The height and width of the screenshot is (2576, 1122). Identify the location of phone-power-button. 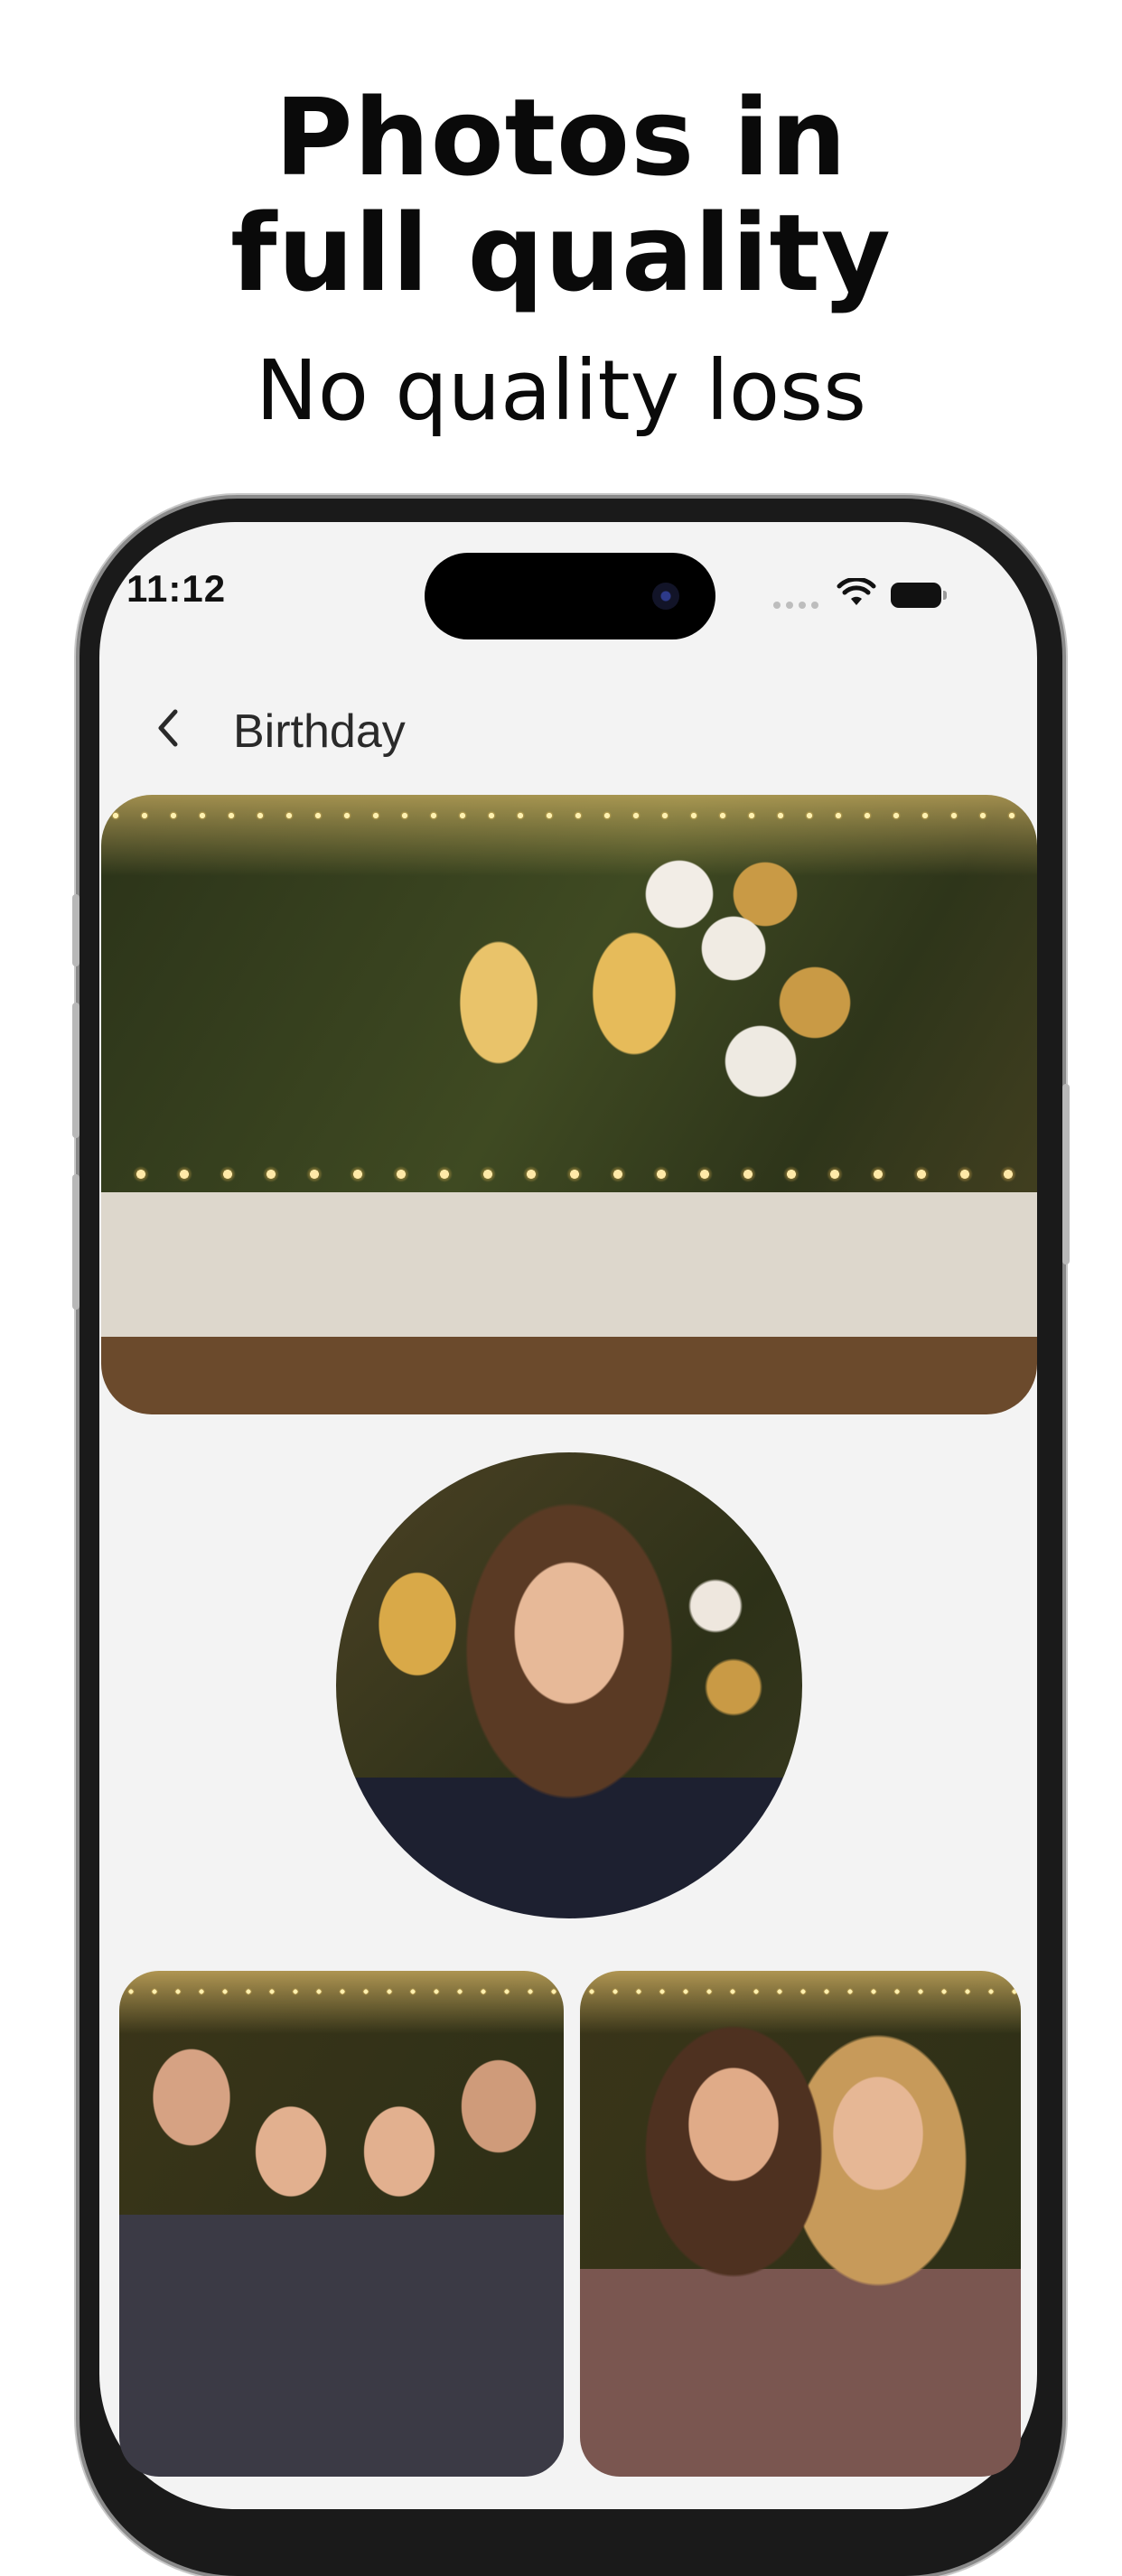
(1066, 1174).